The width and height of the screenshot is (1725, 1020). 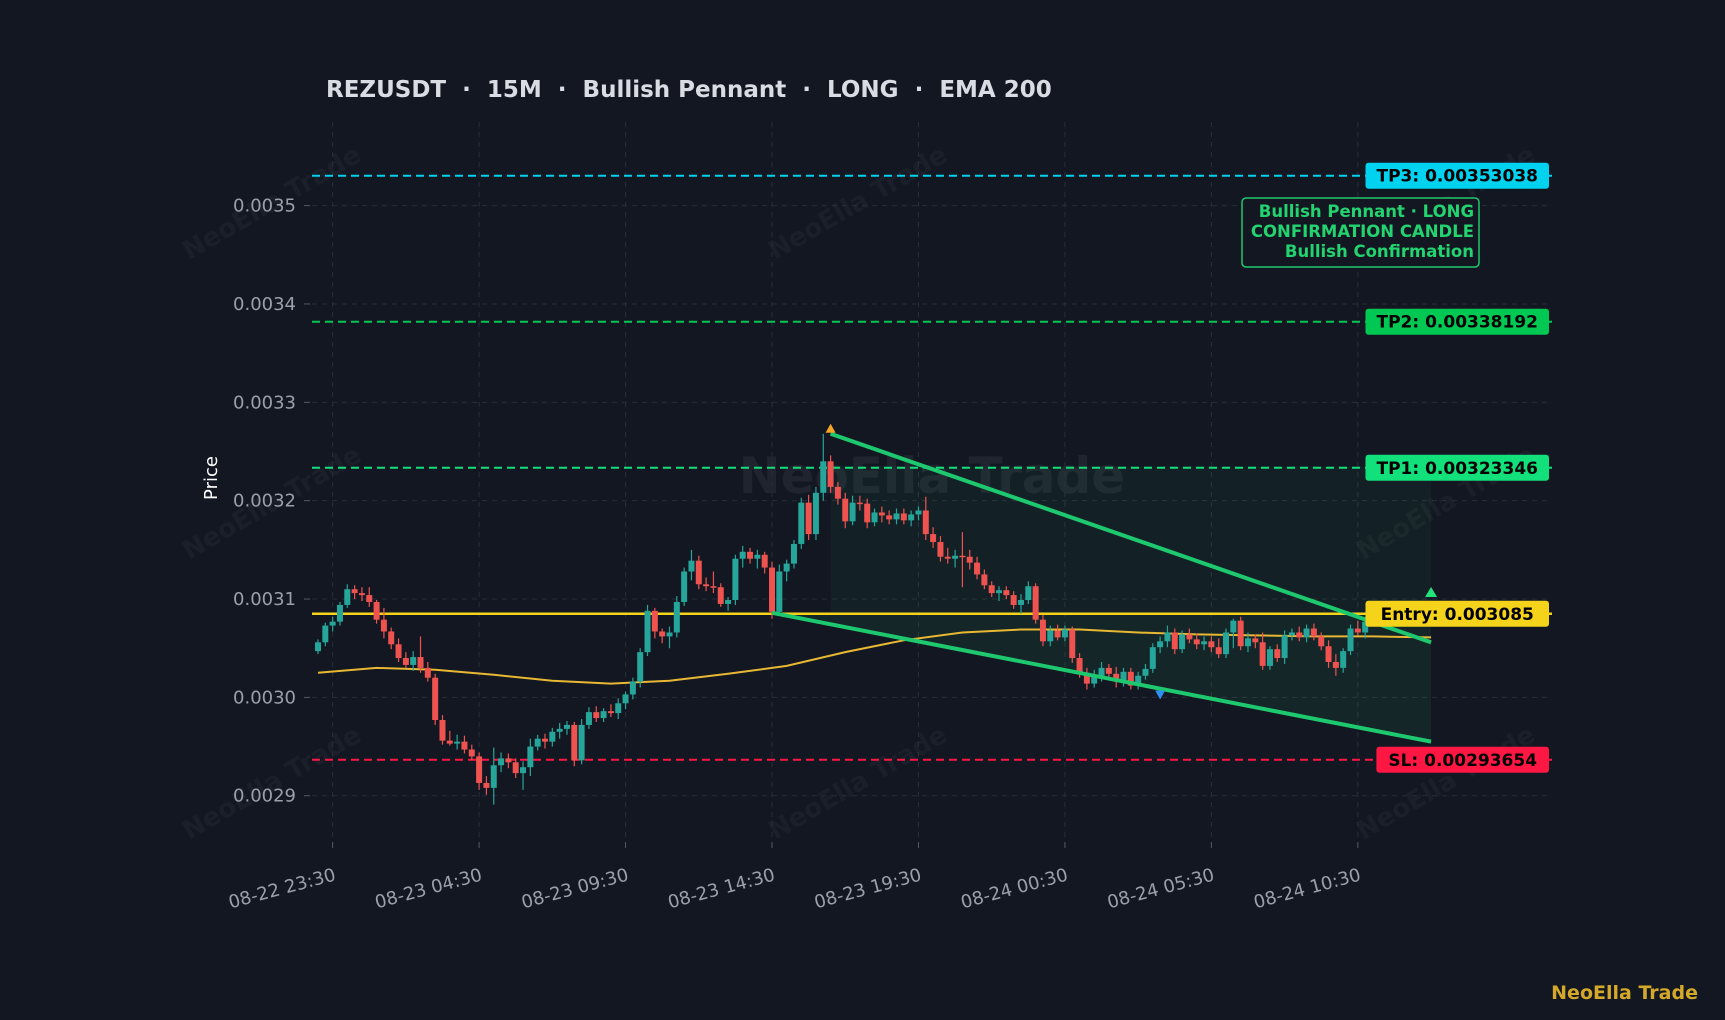 What do you see at coordinates (282, 889) in the screenshot?
I see `x-tick-label: 08-22 23:30` at bounding box center [282, 889].